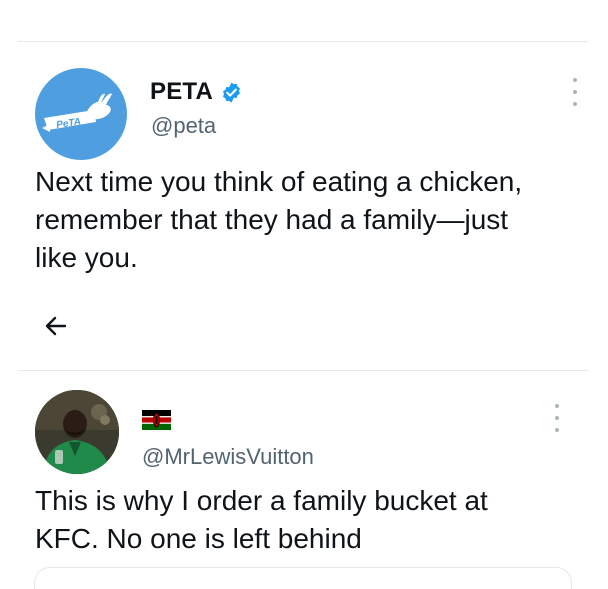 This screenshot has height=589, width=608. What do you see at coordinates (303, 41) in the screenshot?
I see `top-divider` at bounding box center [303, 41].